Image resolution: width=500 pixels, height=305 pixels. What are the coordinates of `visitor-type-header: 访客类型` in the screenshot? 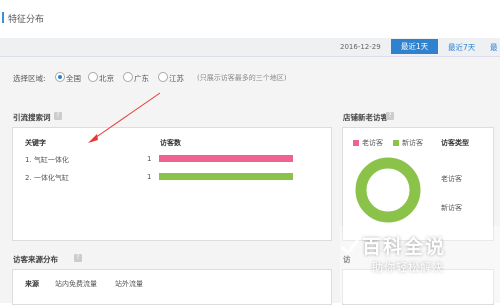 It's located at (455, 143).